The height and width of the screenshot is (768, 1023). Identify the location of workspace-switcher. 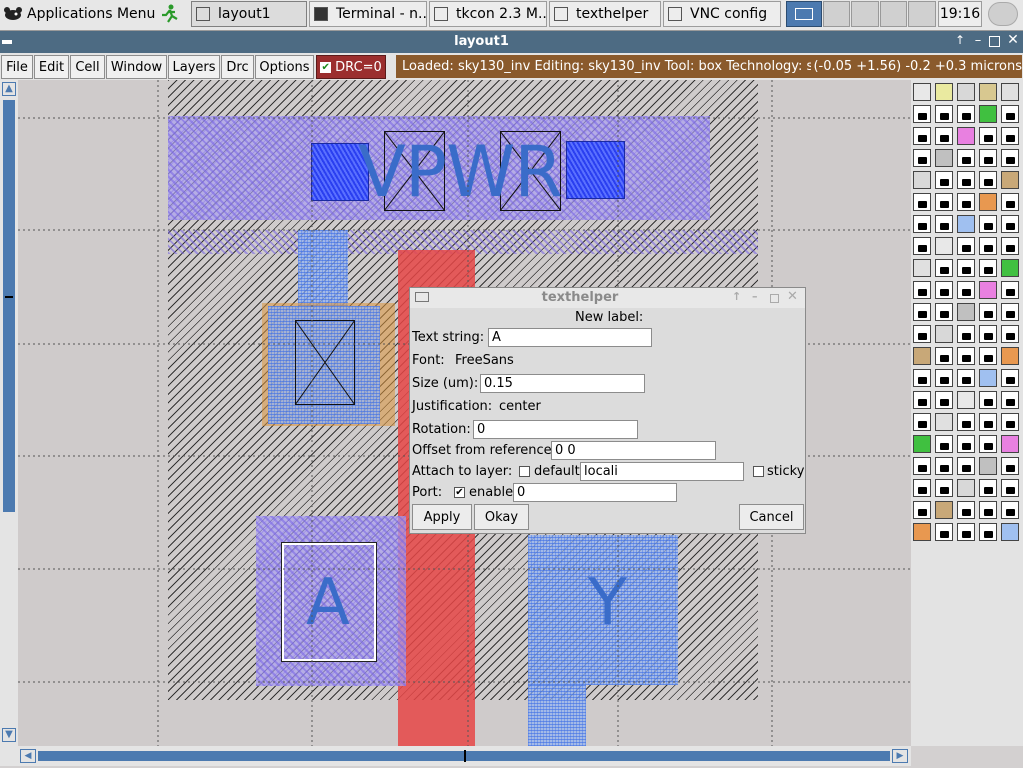
(861, 14).